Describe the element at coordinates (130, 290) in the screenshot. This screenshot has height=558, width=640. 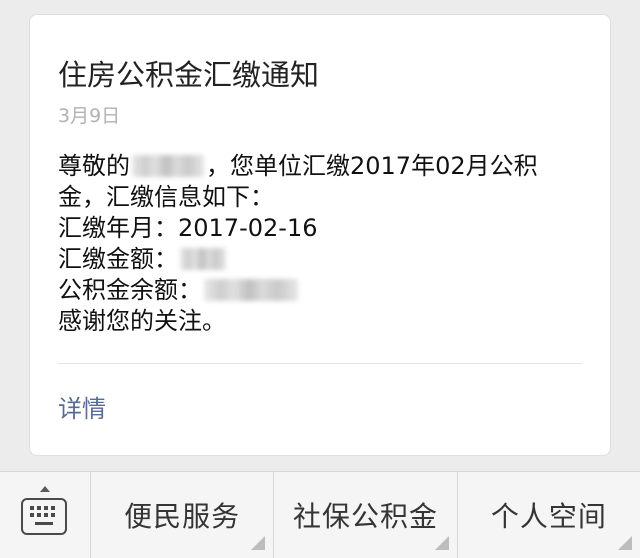
I see `fund-balance-label: 公积金余额：` at that location.